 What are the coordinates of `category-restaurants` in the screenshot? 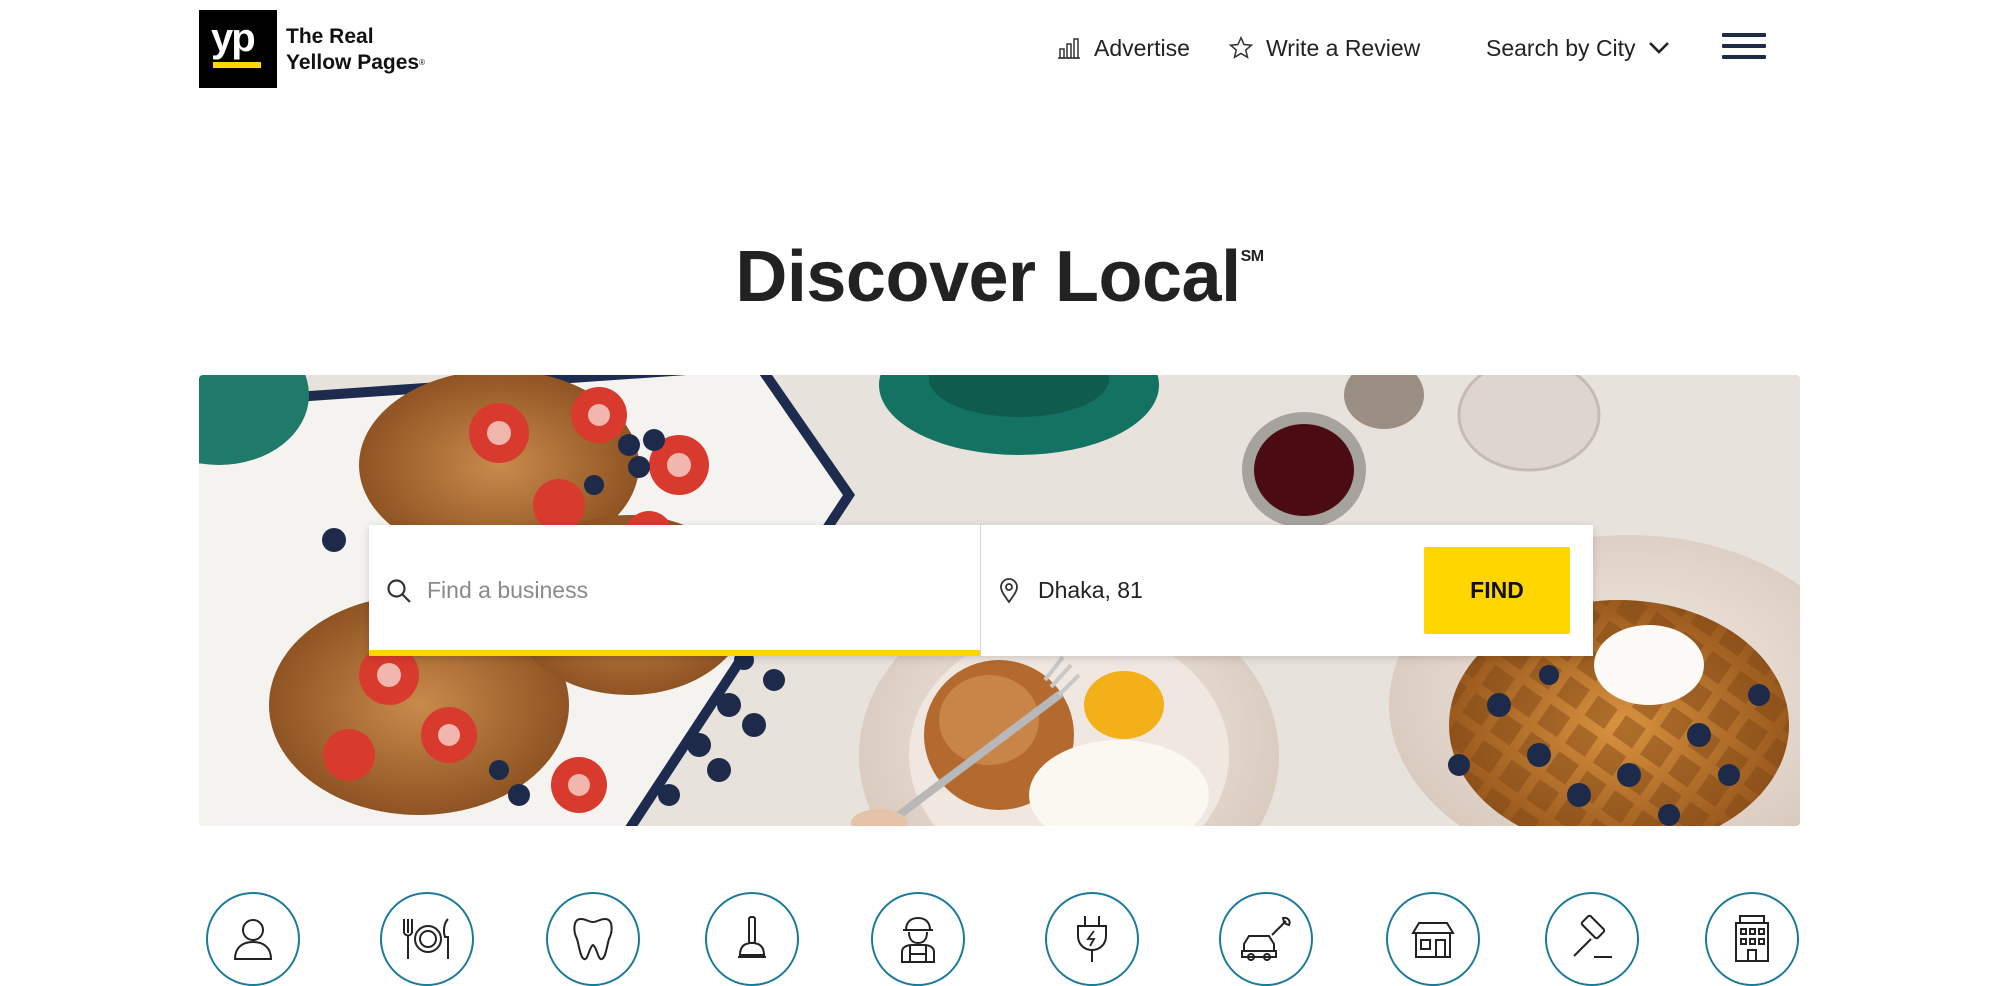 It's located at (427, 939).